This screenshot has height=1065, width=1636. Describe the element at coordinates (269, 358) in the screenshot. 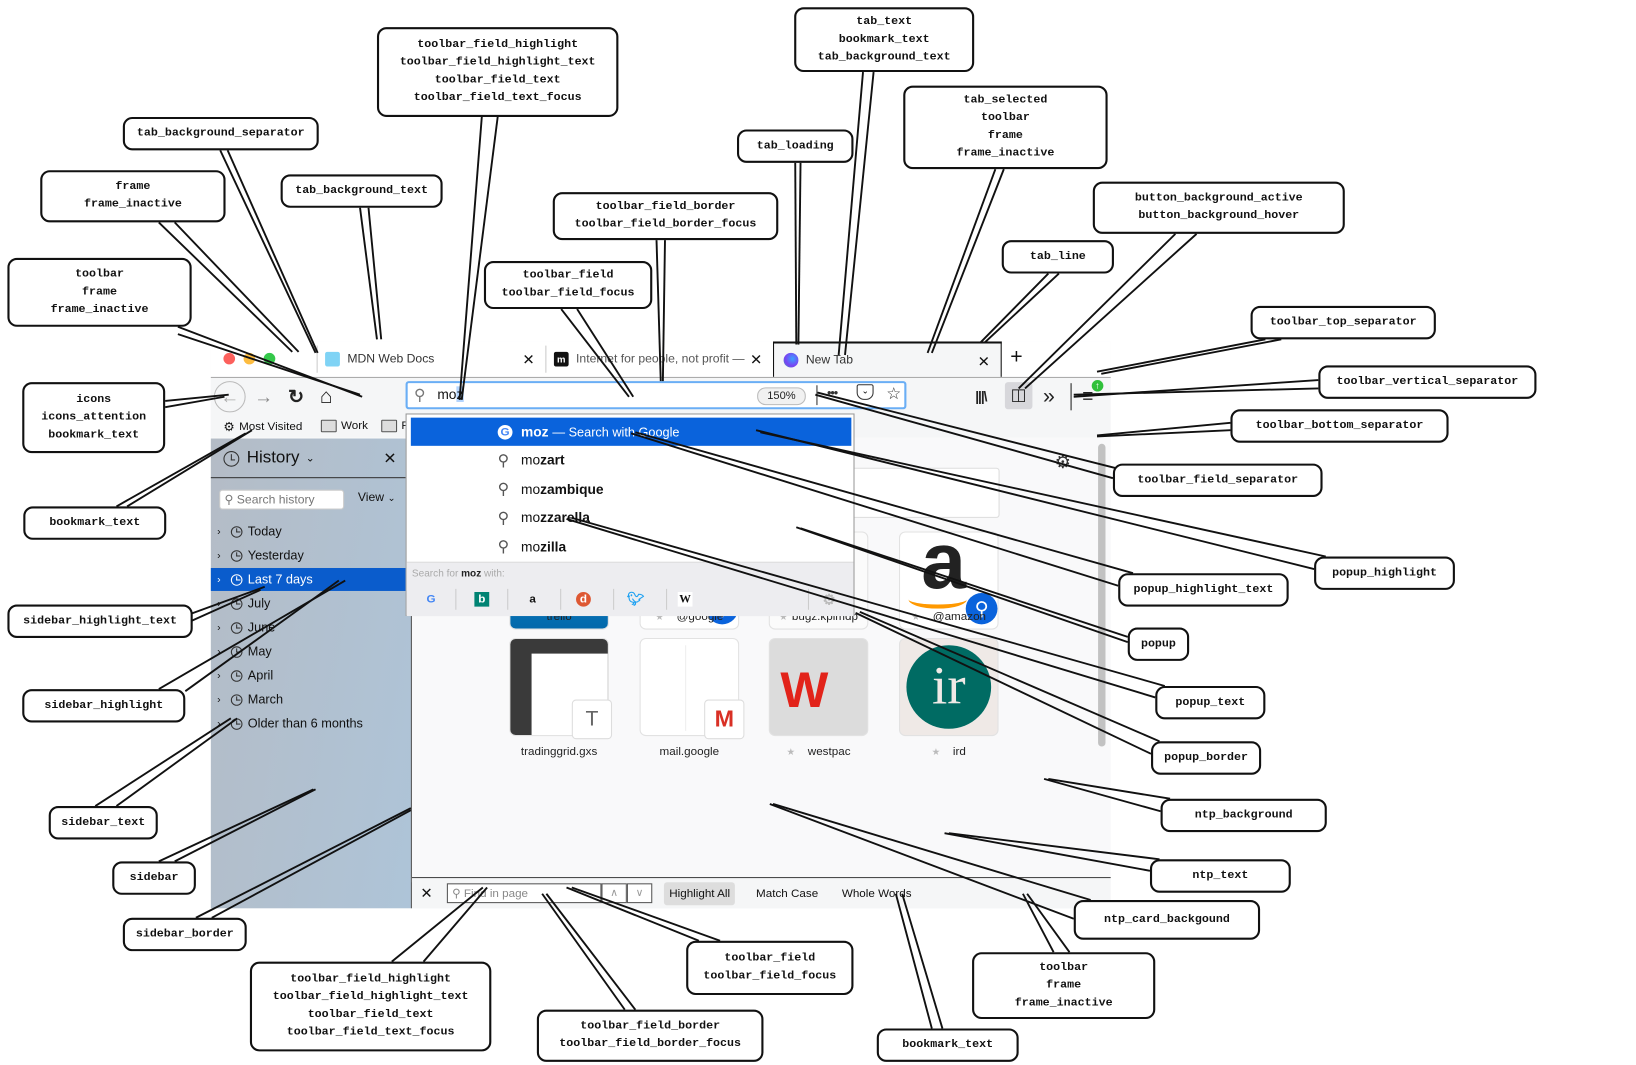

I see `window-maximize-button` at that location.